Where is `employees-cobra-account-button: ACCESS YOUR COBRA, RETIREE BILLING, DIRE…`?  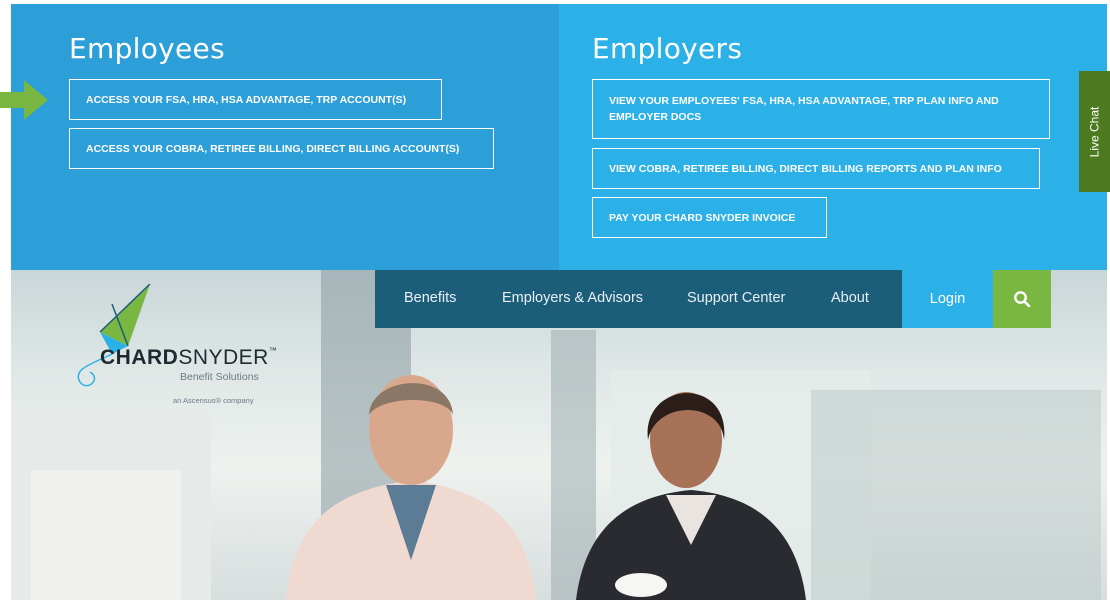
employees-cobra-account-button: ACCESS YOUR COBRA, RETIREE BILLING, DIRE… is located at coordinates (281, 148).